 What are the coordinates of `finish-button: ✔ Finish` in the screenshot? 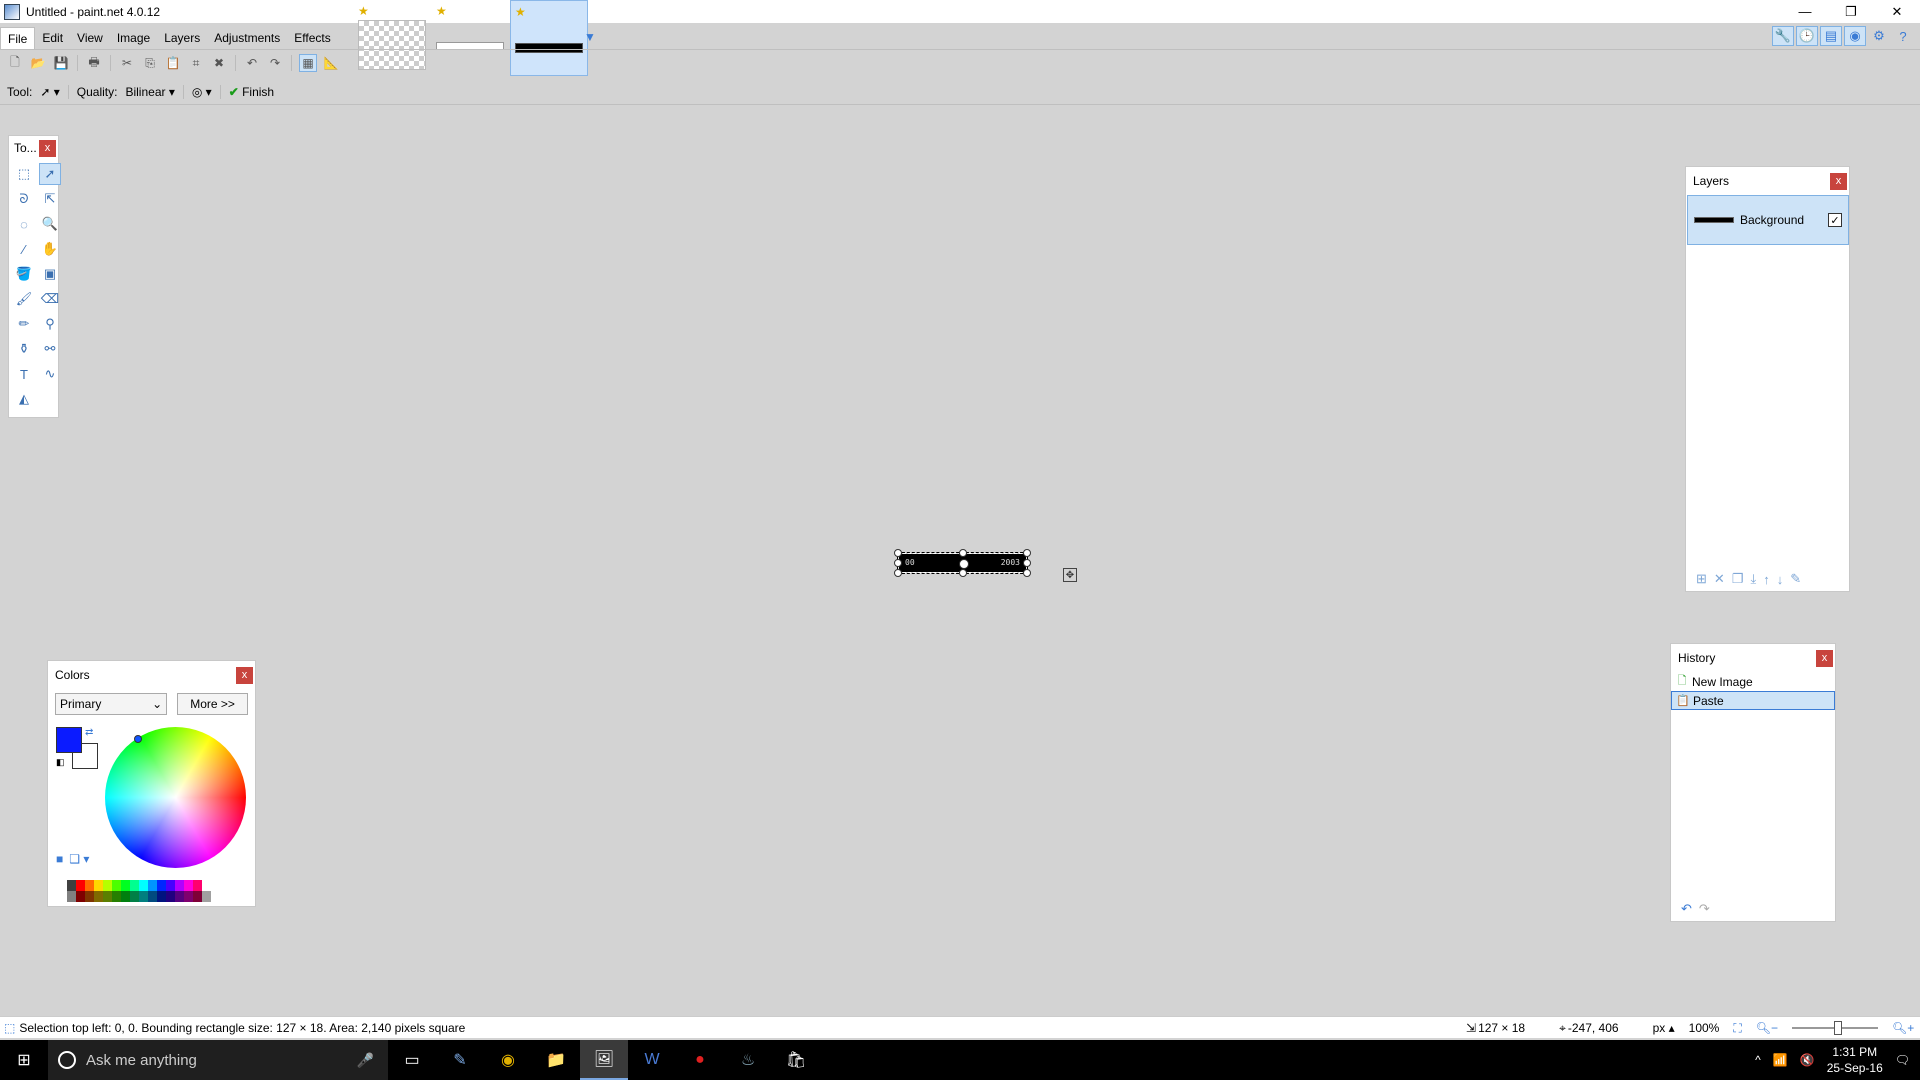 It's located at (251, 92).